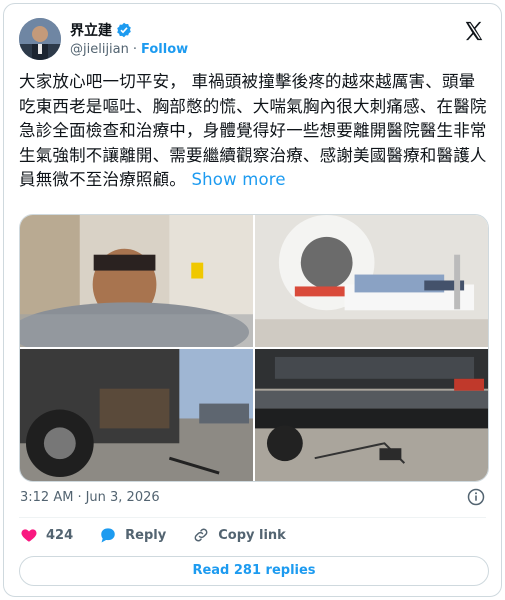  Describe the element at coordinates (122, 497) in the screenshot. I see `tweet-date: Jun 3, 2026` at that location.